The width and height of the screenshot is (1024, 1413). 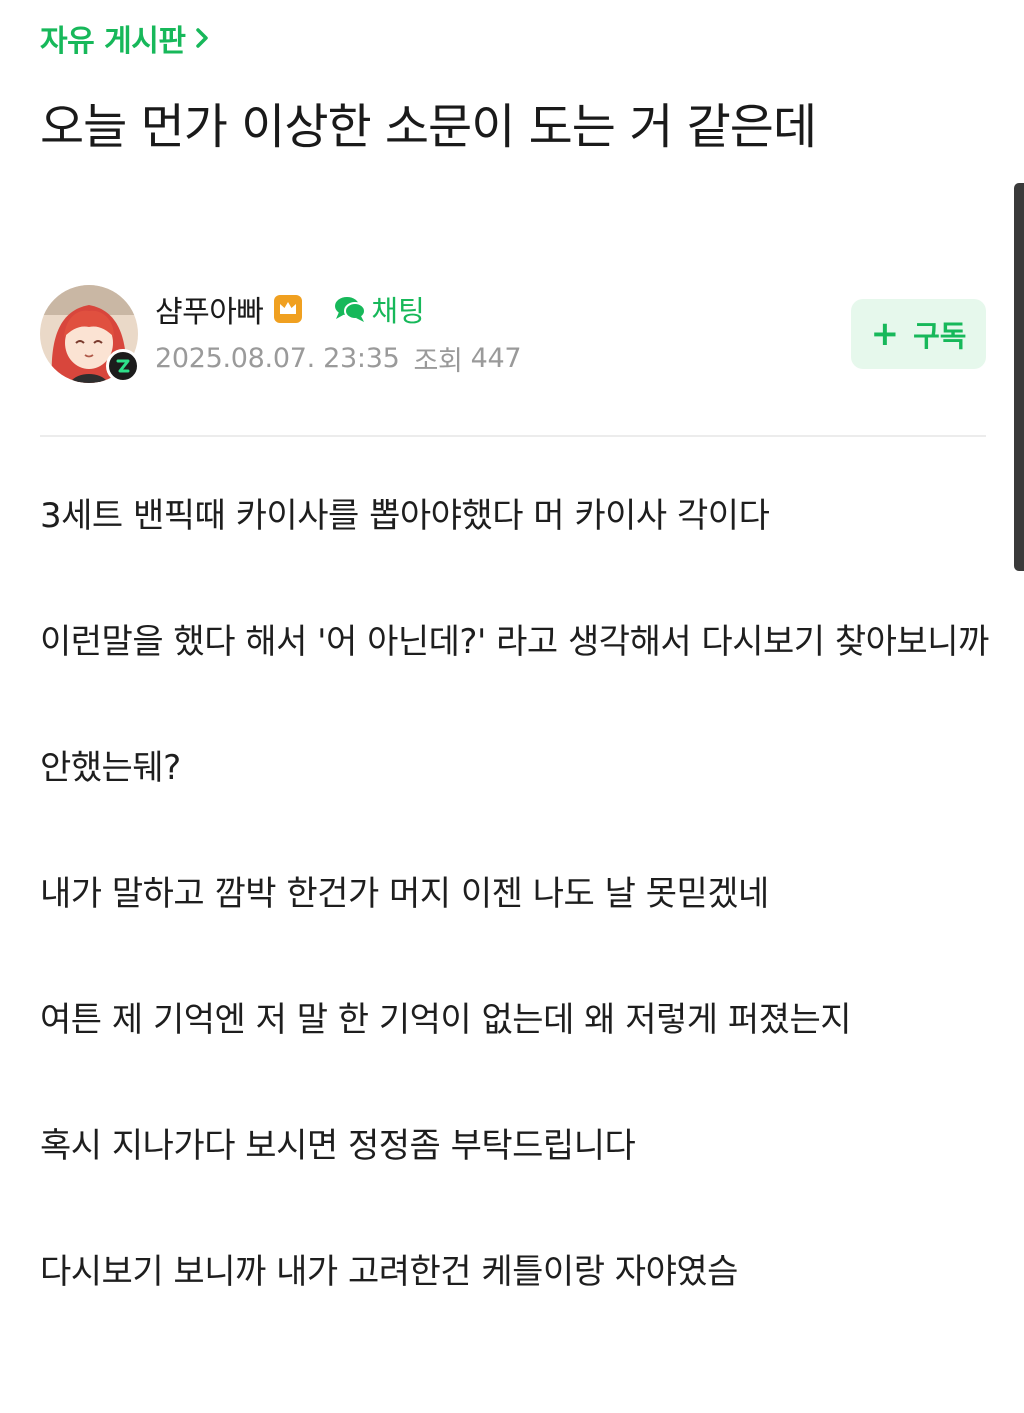 I want to click on post-title: 오늘 먼가 이상한 소문이 도는 거 같은데, so click(x=428, y=127).